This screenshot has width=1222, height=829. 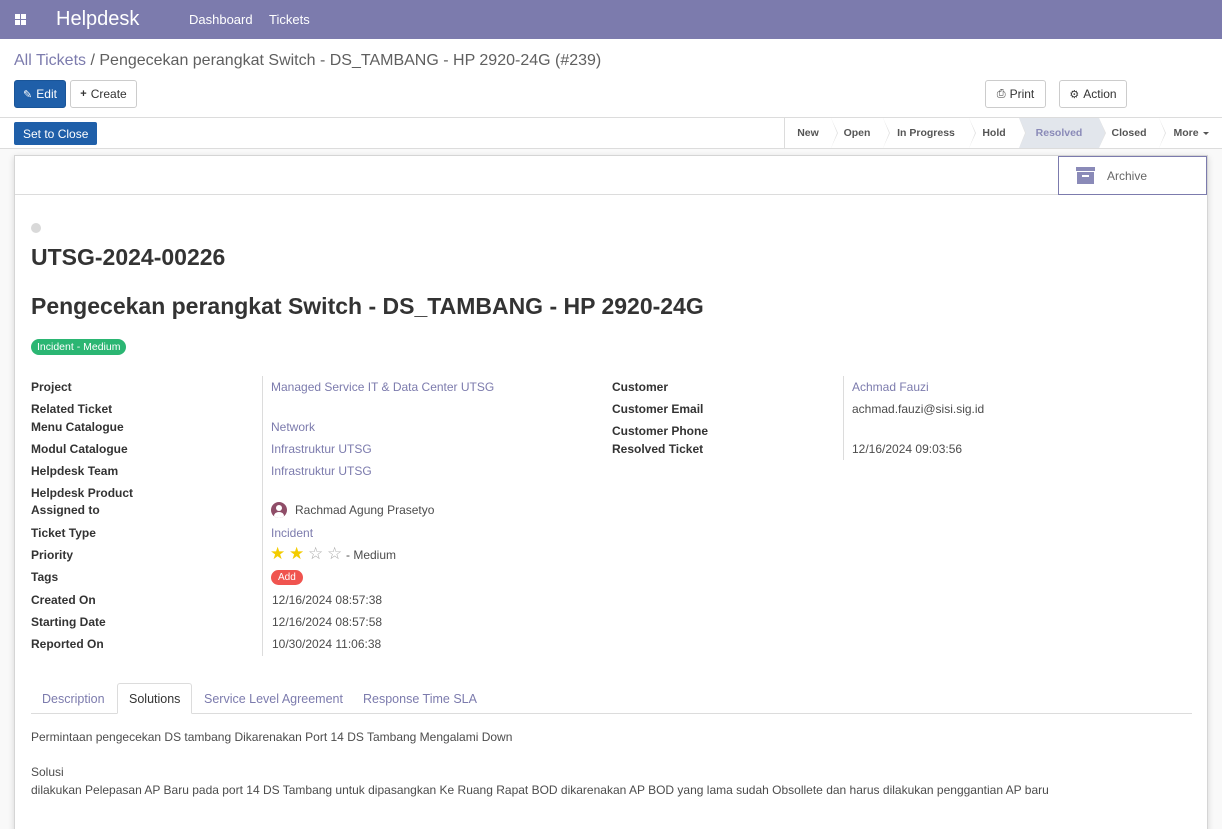 What do you see at coordinates (918, 409) in the screenshot?
I see `customer-email-value: achmad.fauzi@sisi.sig.id` at bounding box center [918, 409].